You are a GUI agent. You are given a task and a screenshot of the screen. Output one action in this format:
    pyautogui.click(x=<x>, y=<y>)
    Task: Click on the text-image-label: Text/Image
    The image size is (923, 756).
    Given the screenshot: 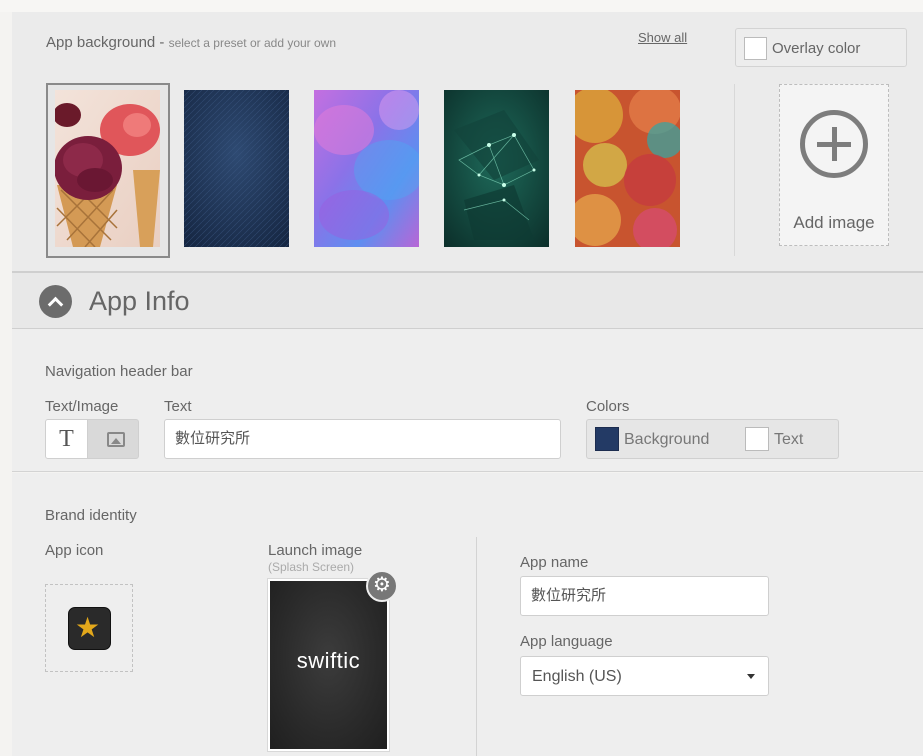 What is the action you would take?
    pyautogui.click(x=82, y=406)
    